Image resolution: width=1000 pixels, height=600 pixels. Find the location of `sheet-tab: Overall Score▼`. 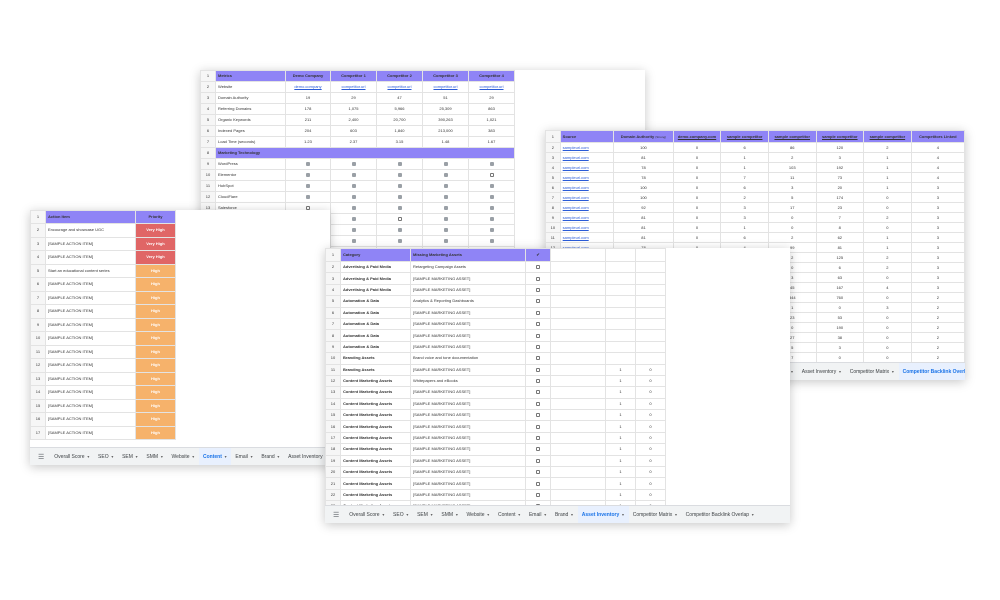

sheet-tab: Overall Score▼ is located at coordinates (367, 514).